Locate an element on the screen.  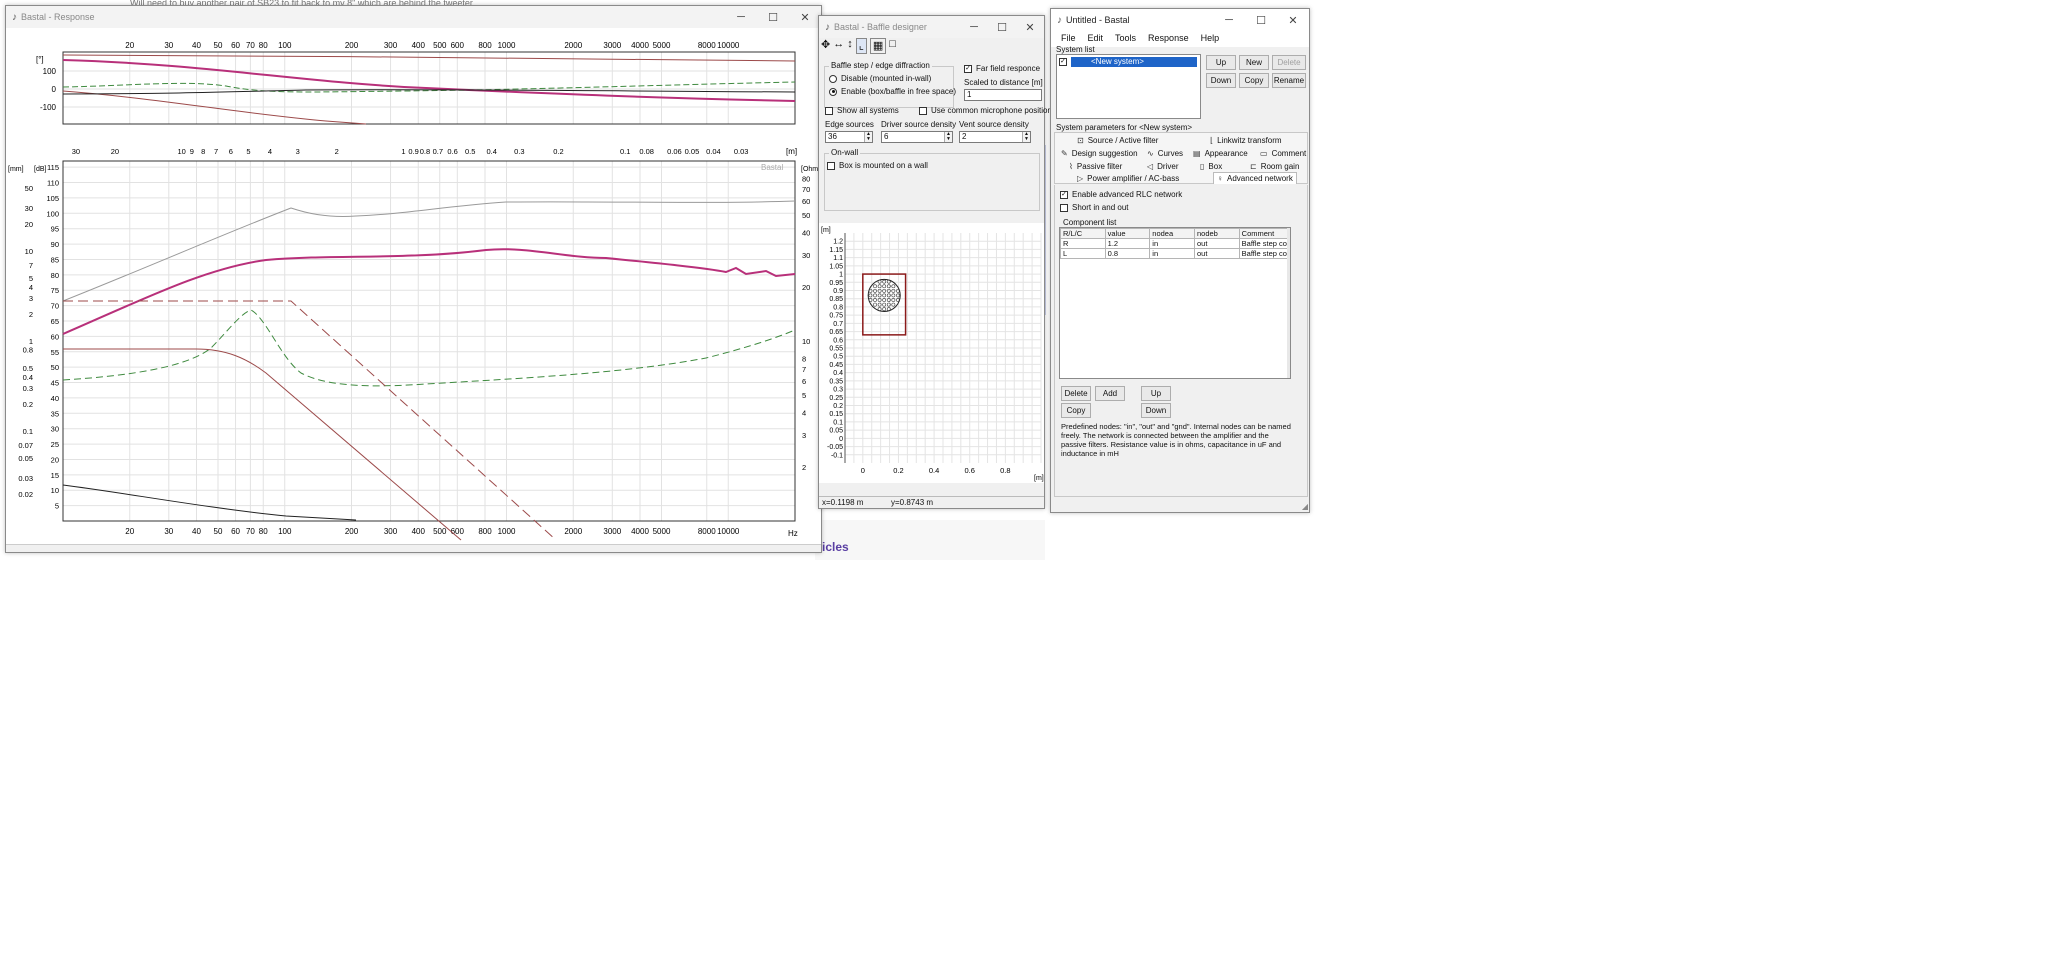
baffle-y-tick: 0.95 is located at coordinates (836, 283).